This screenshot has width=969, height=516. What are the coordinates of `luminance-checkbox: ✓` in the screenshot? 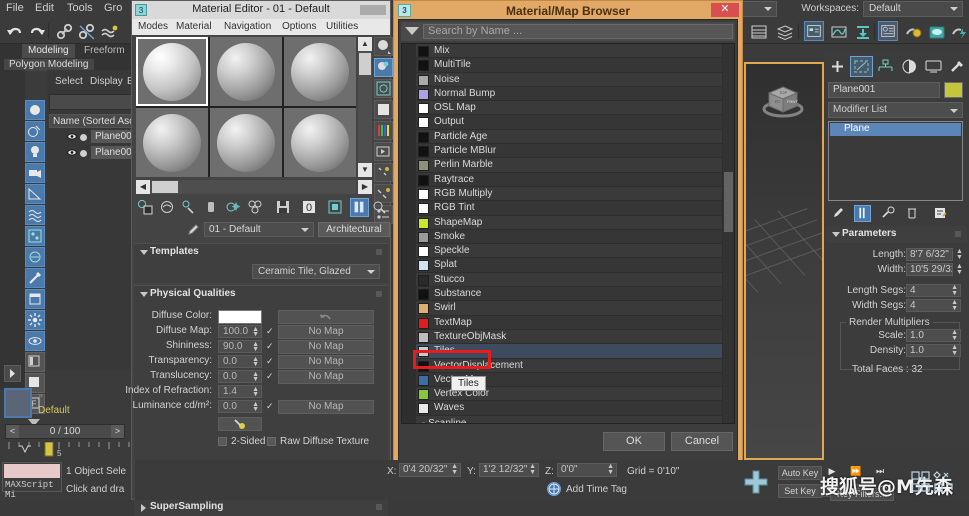 It's located at (270, 406).